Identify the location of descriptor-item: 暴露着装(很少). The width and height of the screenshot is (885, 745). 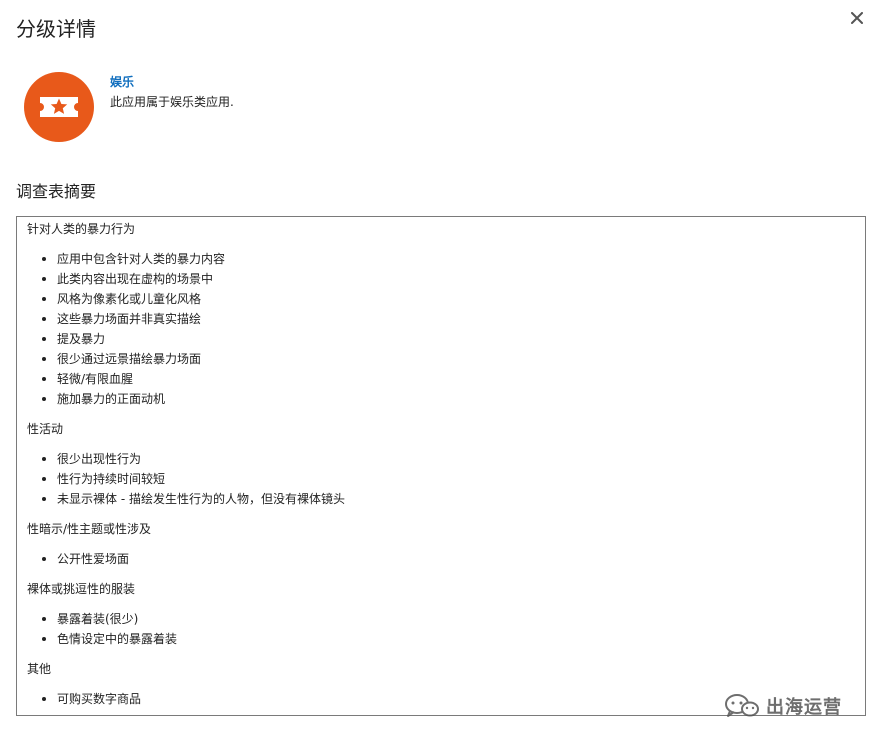
(448, 619).